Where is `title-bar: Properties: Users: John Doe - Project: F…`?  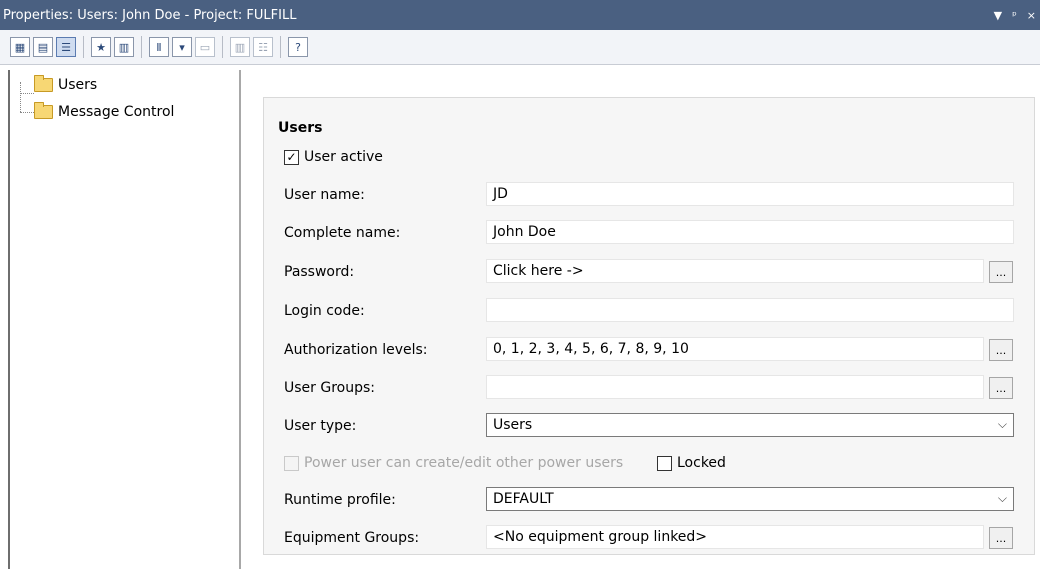
title-bar: Properties: Users: John Doe - Project: F… is located at coordinates (520, 15).